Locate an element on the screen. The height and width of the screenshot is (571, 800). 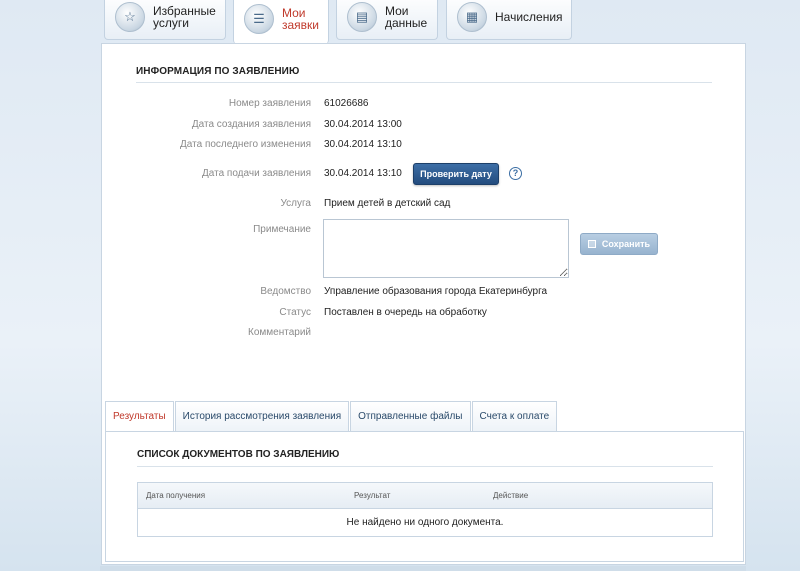
tab-label: Избранные услуги is located at coordinates (184, 16).